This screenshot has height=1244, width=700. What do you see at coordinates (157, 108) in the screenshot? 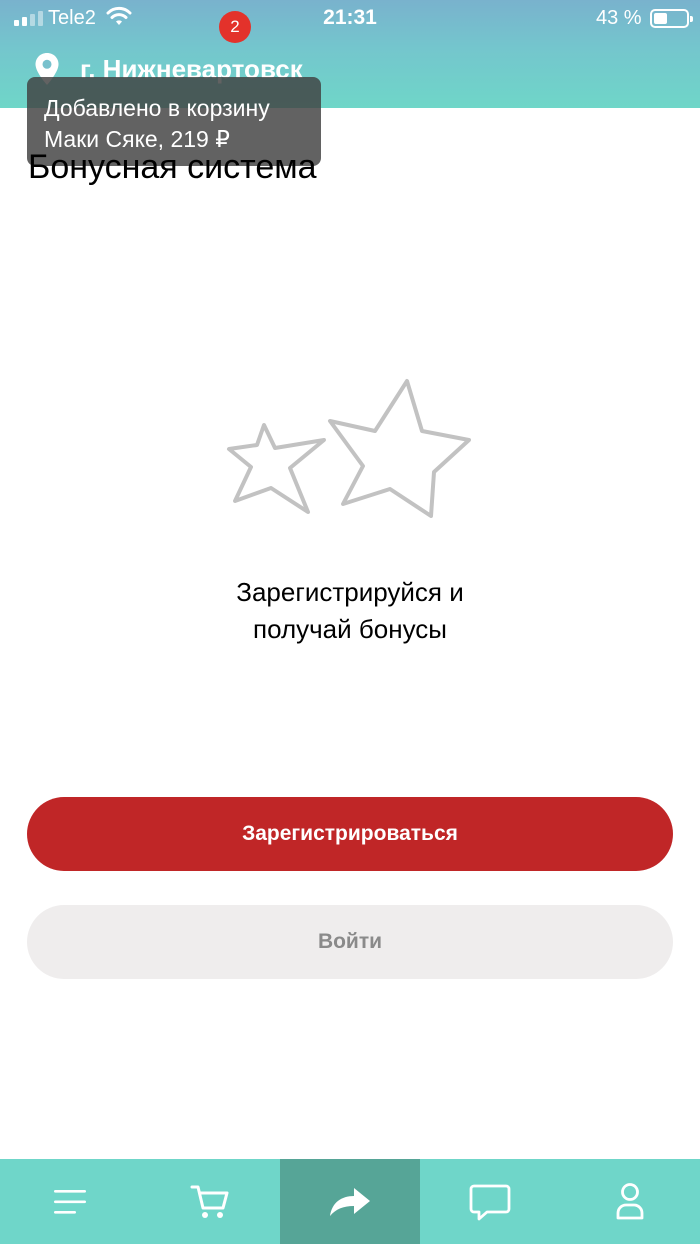
I see `toast-line: Добавлено в корзину` at bounding box center [157, 108].